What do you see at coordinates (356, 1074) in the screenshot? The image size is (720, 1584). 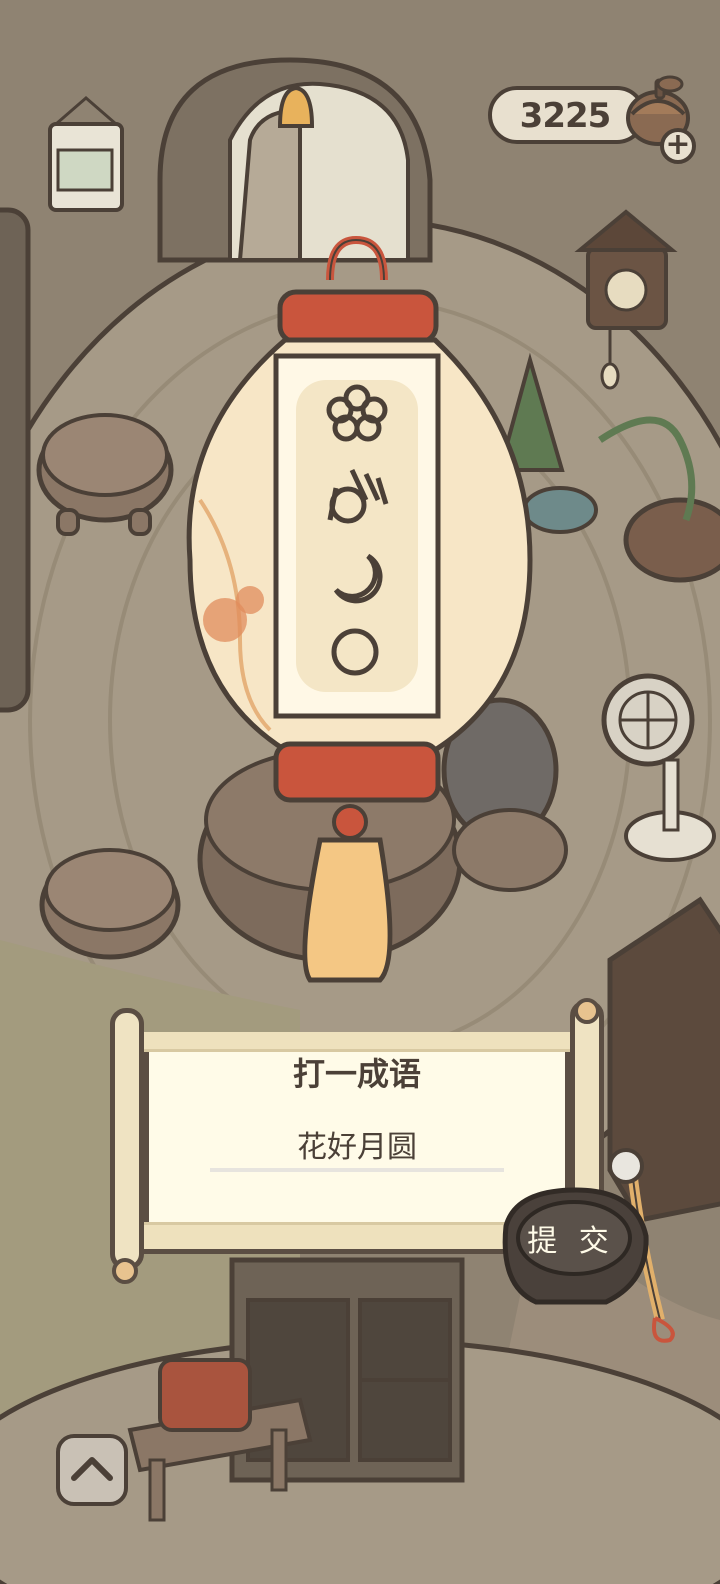 I see `riddle-title: 打一成语` at bounding box center [356, 1074].